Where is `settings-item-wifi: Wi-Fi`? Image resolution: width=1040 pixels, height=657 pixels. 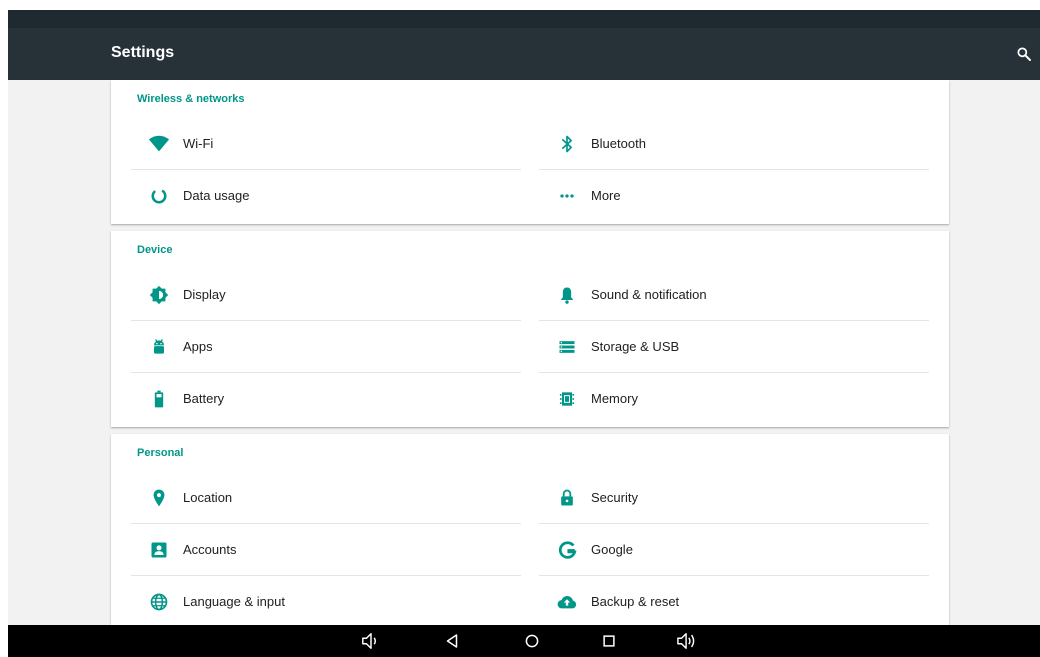
settings-item-wifi: Wi-Fi is located at coordinates (326, 144).